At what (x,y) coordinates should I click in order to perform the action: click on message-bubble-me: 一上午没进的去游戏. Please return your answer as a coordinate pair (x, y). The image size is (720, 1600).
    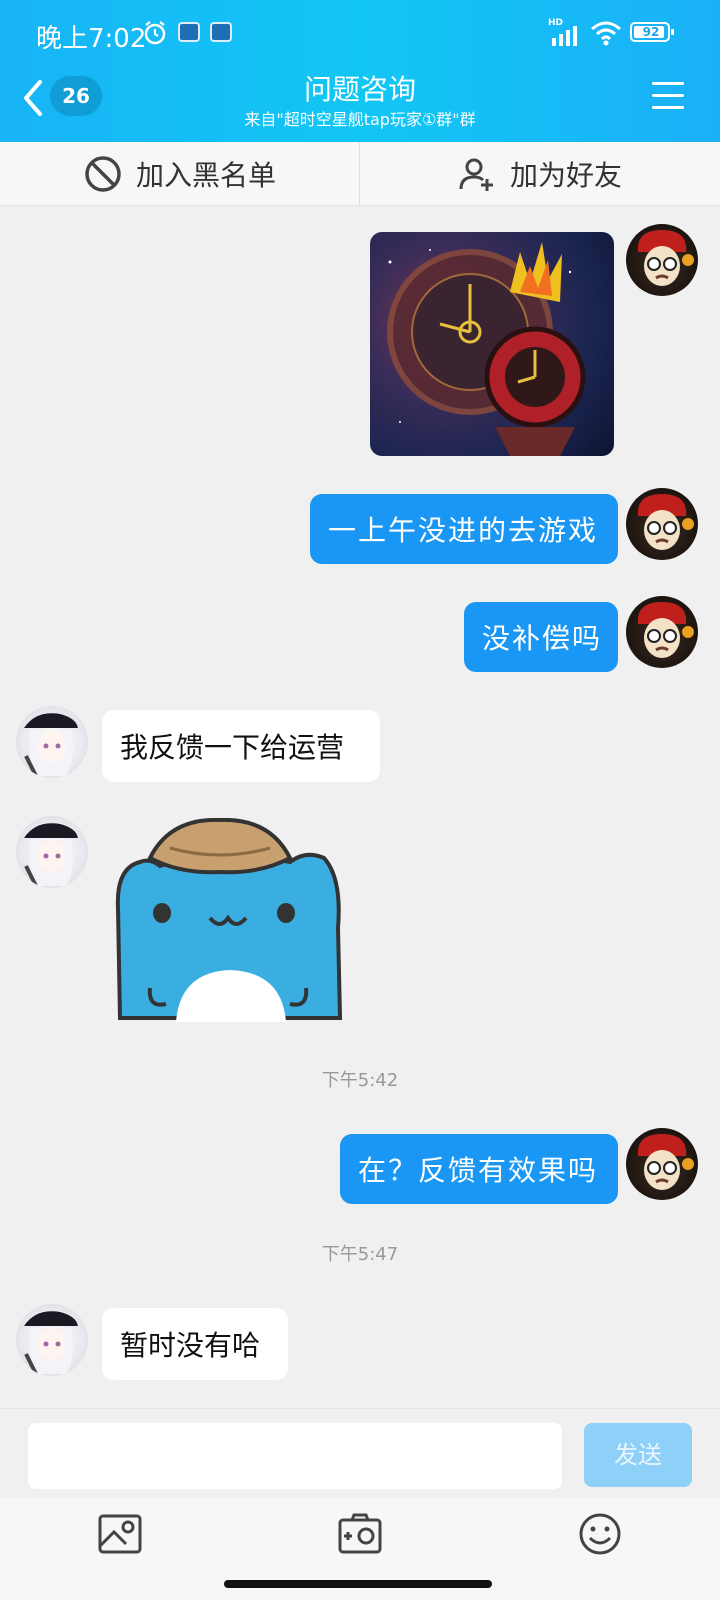
    Looking at the image, I should click on (464, 529).